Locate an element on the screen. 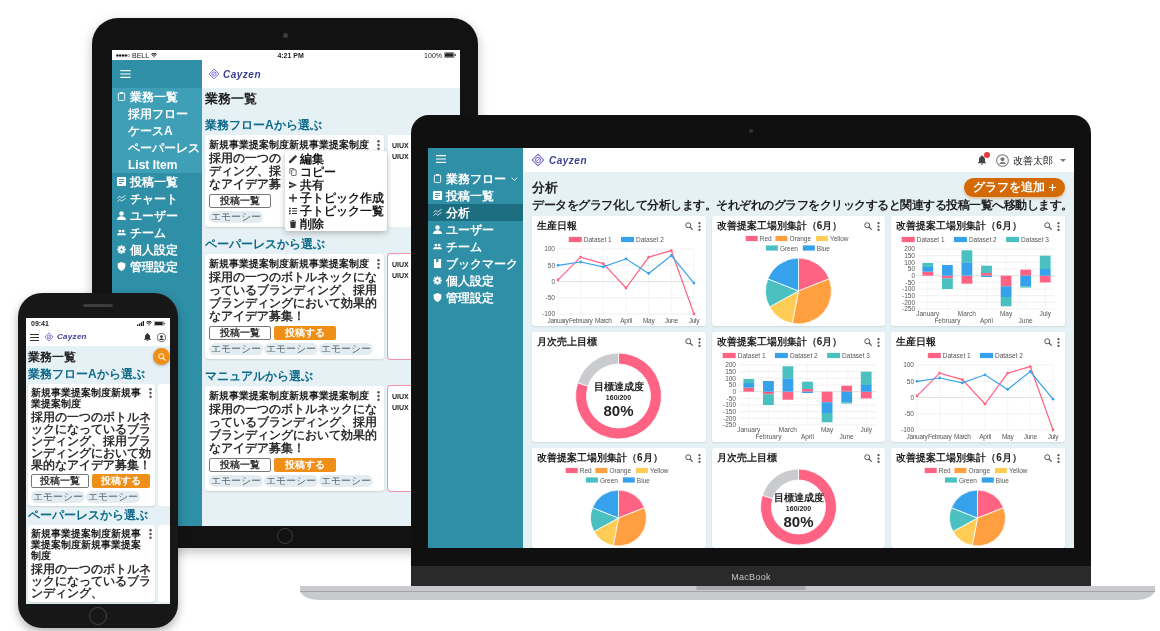  user-name: 改善太郎 is located at coordinates (1033, 160).